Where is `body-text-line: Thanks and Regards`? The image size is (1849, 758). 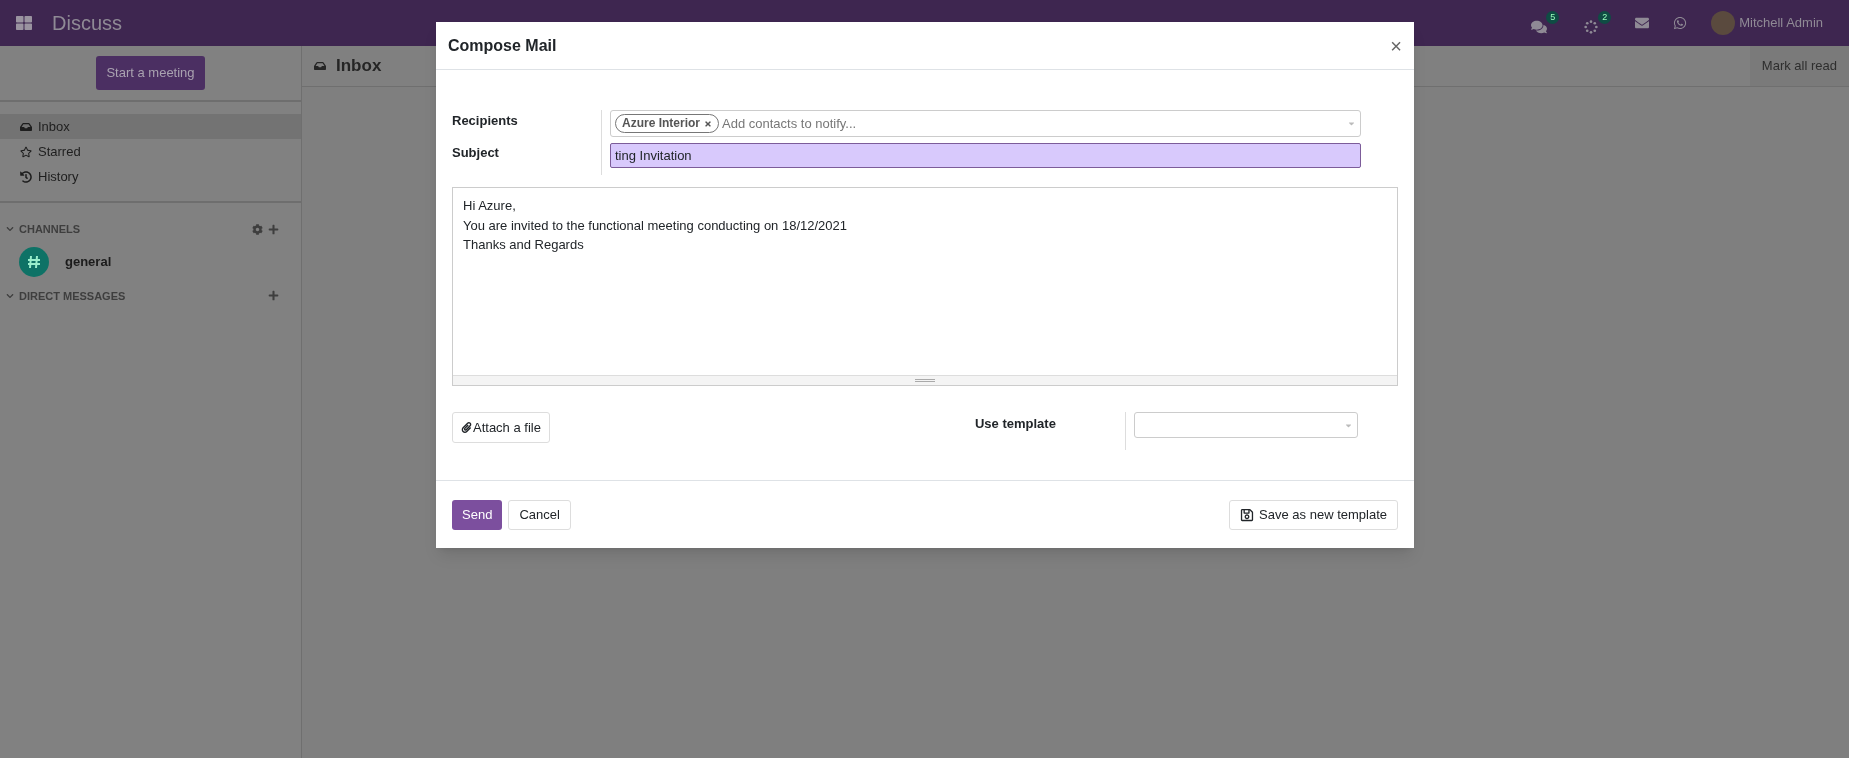 body-text-line: Thanks and Regards is located at coordinates (524, 245).